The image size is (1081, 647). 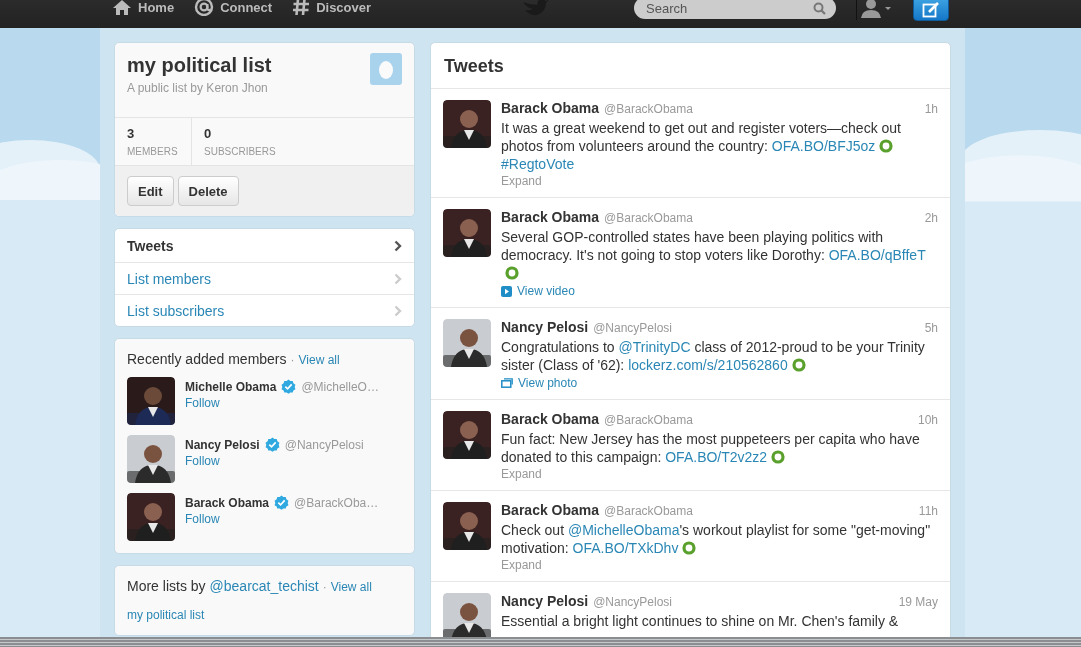 I want to click on stat-label: SUBSCRIBERS, so click(x=240, y=151).